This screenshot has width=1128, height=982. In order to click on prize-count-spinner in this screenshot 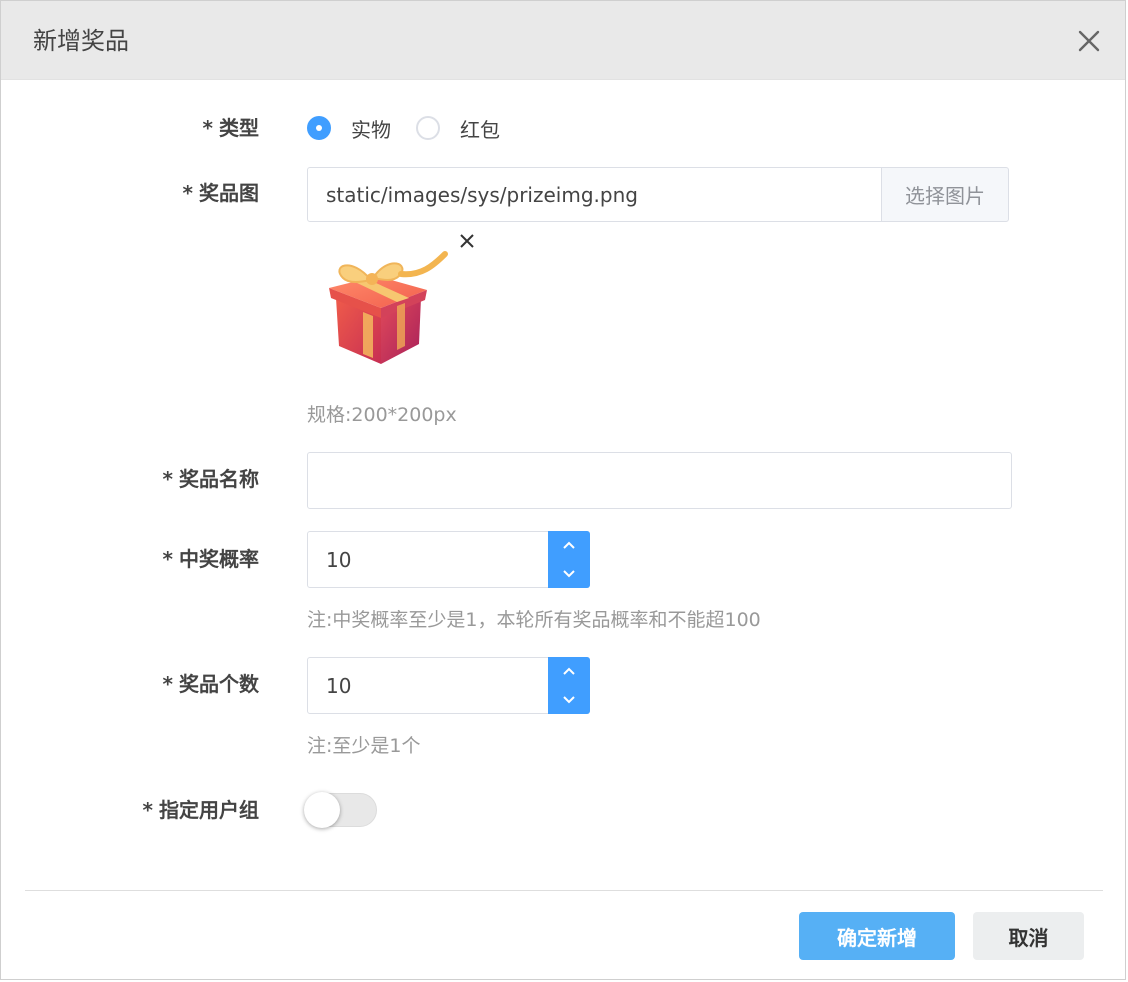, I will do `click(569, 685)`.